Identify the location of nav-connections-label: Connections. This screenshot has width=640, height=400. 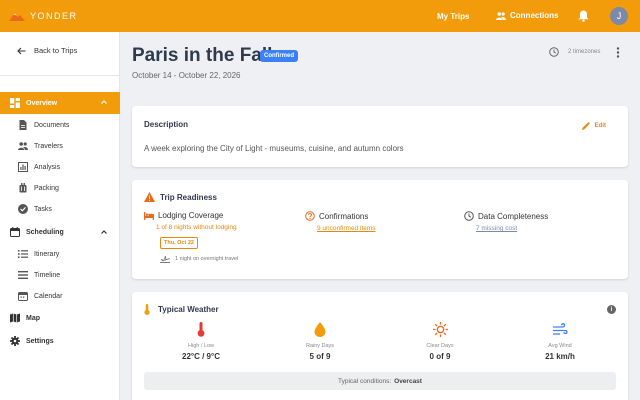
(534, 15).